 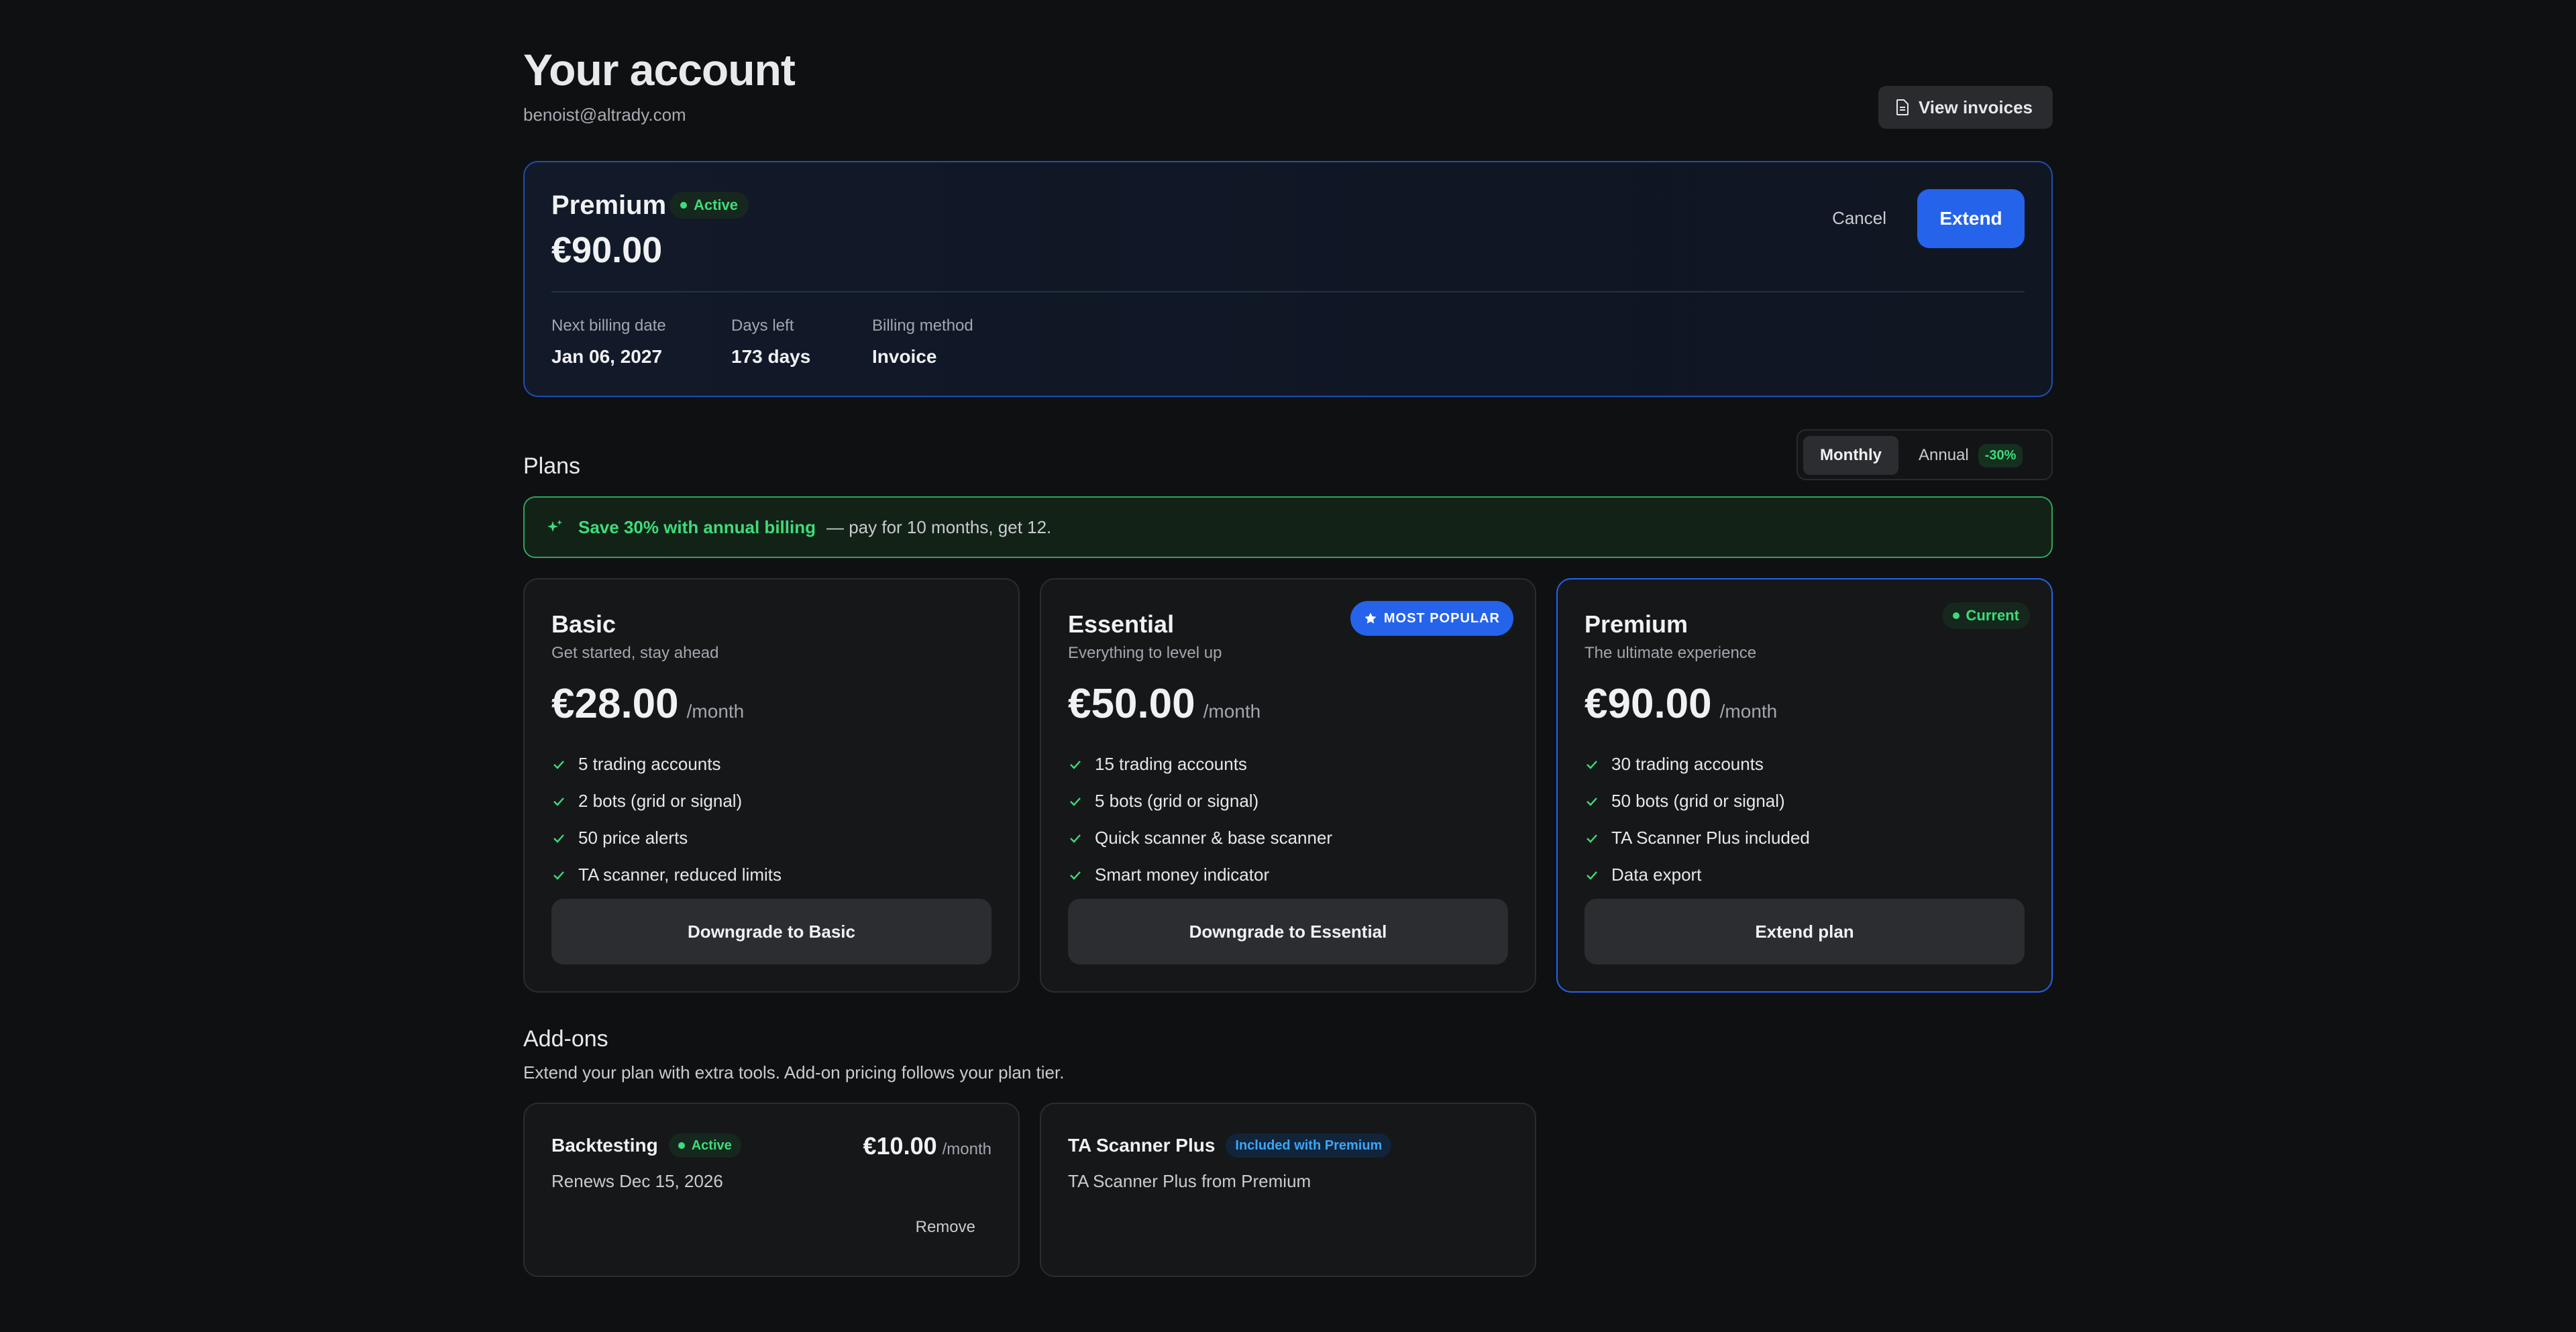 I want to click on feature-label: 5 trading accounts, so click(x=649, y=764).